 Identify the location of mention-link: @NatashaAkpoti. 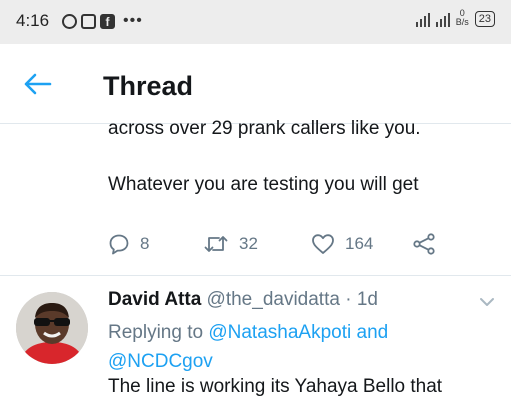
(279, 332).